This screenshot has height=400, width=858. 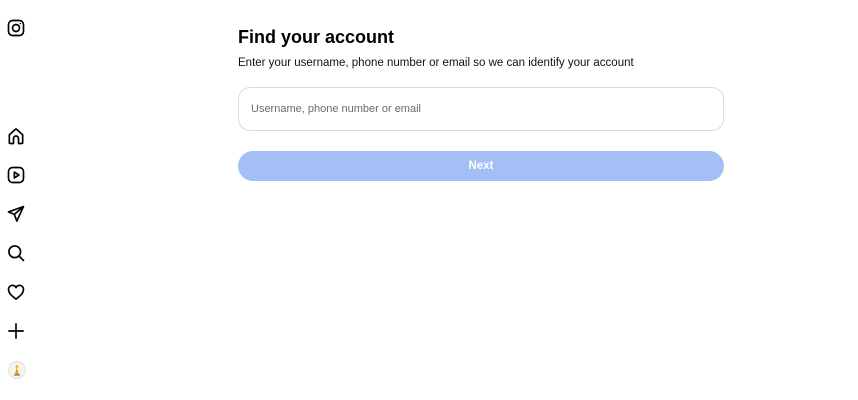 What do you see at coordinates (16, 331) in the screenshot?
I see `create-plus-icon` at bounding box center [16, 331].